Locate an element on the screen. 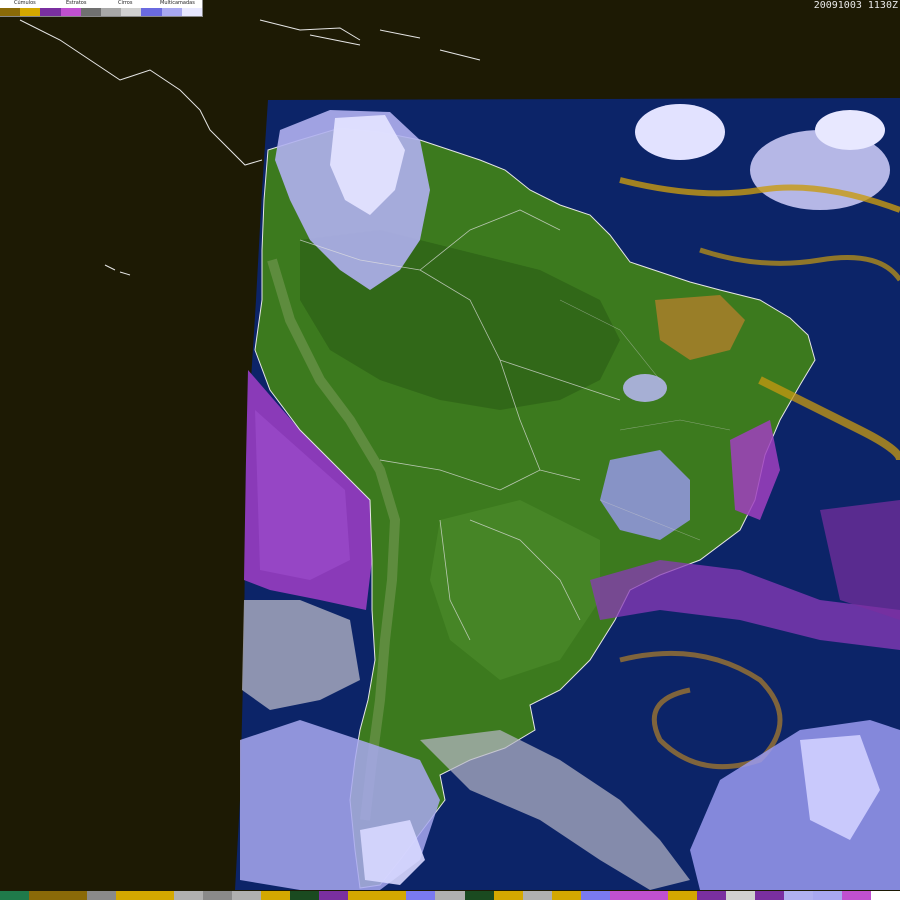 The height and width of the screenshot is (900, 900). legend-swatches is located at coordinates (101, 12).